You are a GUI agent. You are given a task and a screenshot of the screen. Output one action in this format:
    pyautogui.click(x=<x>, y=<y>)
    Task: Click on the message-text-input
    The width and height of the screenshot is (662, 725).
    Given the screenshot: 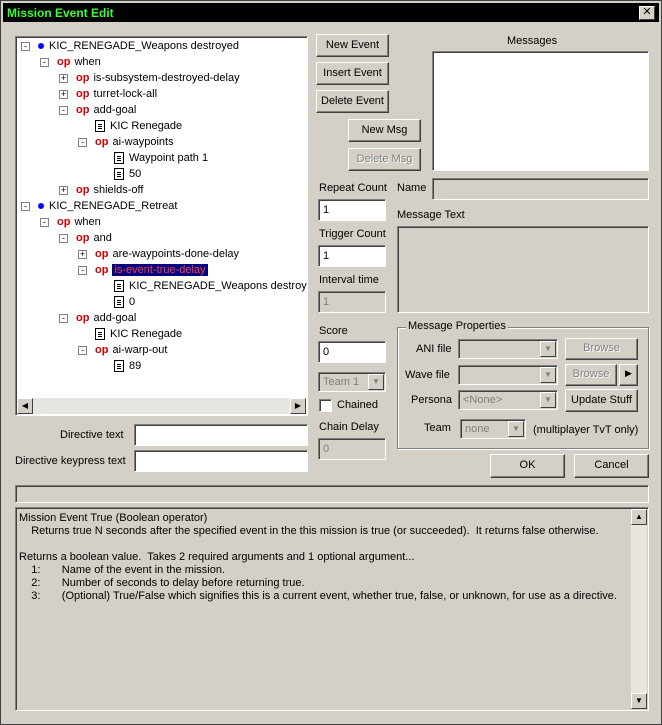 What is the action you would take?
    pyautogui.click(x=523, y=269)
    